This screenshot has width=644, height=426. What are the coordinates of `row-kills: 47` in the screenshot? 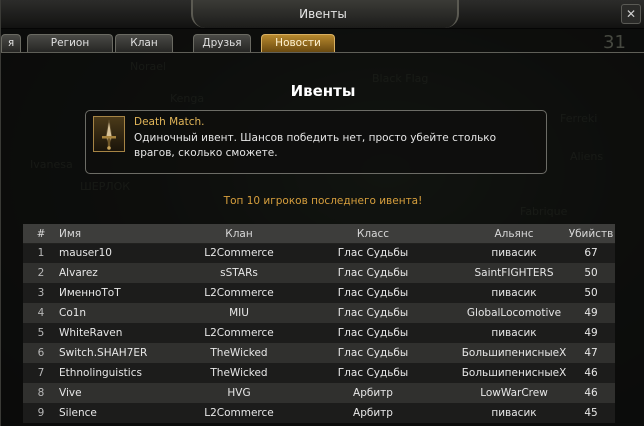 It's located at (591, 353).